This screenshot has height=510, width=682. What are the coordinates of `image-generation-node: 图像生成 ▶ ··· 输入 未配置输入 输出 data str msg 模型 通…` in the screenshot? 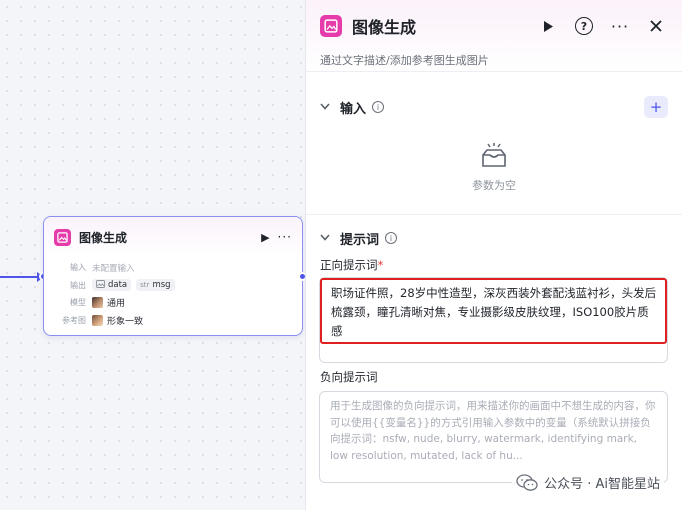 It's located at (173, 276).